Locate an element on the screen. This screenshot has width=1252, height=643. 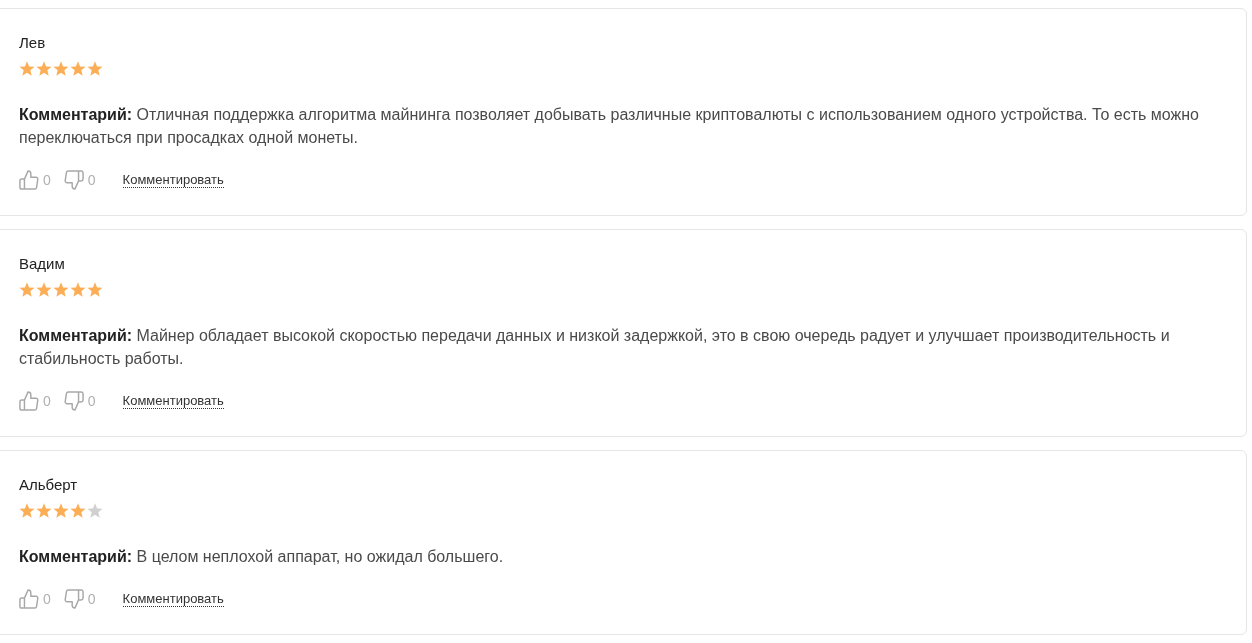
author-name: Вадим is located at coordinates (42, 264).